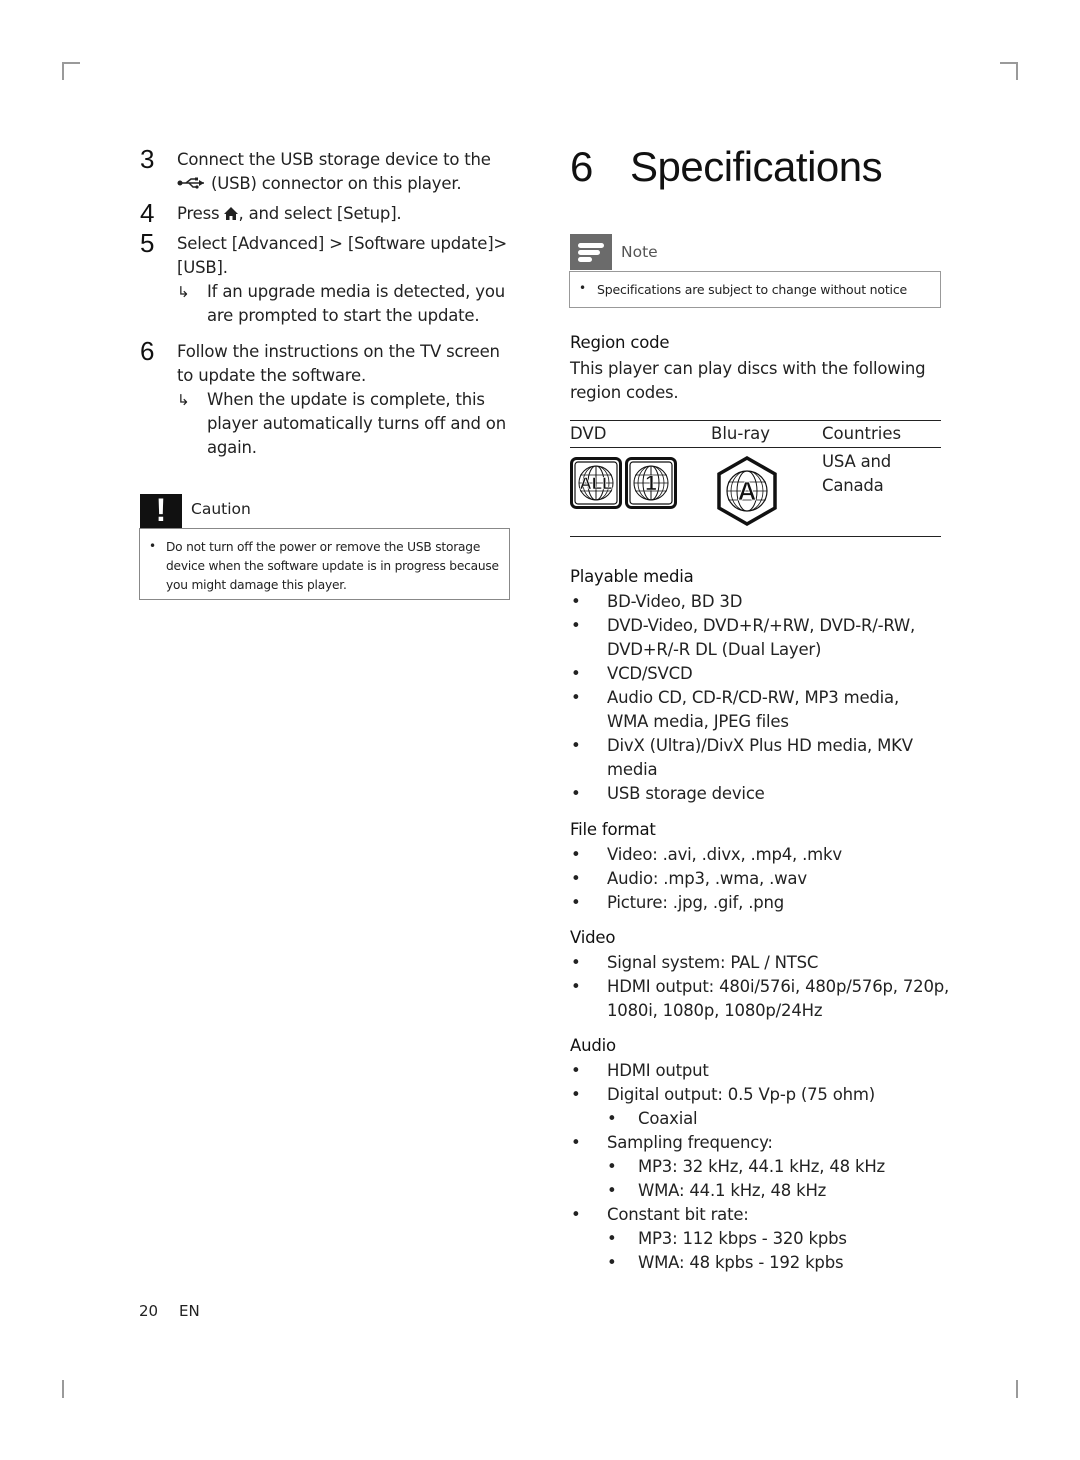 Image resolution: width=1080 pixels, height=1460 pixels. What do you see at coordinates (343, 315) in the screenshot?
I see `result-line: are prompted to start the update.` at bounding box center [343, 315].